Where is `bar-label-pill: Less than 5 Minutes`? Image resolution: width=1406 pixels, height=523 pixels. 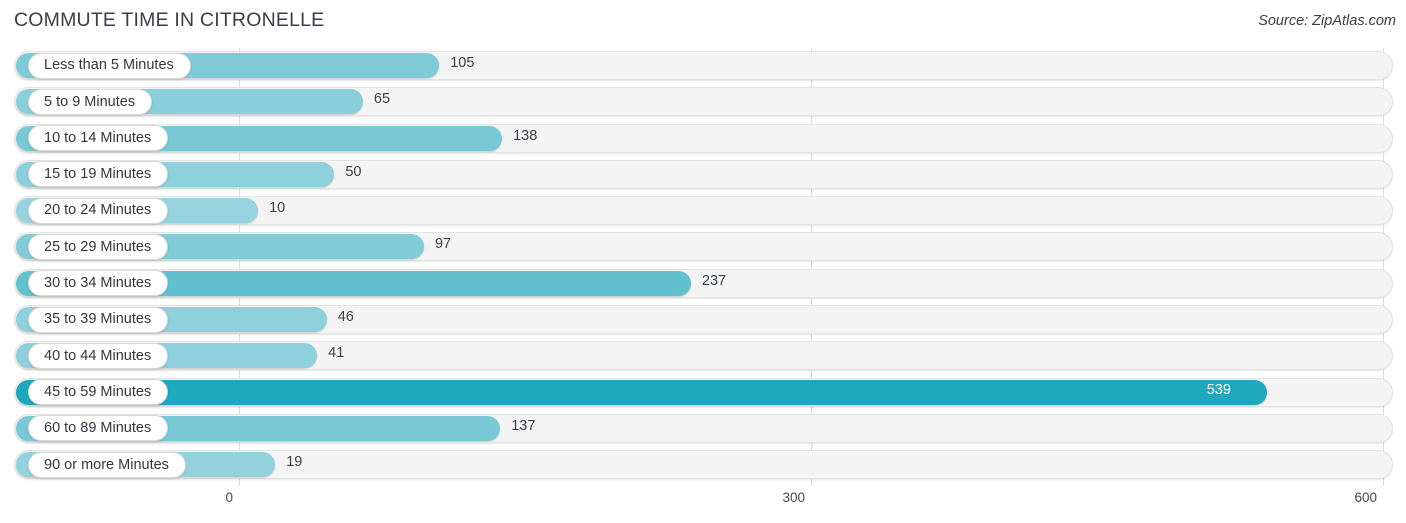
bar-label-pill: Less than 5 Minutes is located at coordinates (109, 65).